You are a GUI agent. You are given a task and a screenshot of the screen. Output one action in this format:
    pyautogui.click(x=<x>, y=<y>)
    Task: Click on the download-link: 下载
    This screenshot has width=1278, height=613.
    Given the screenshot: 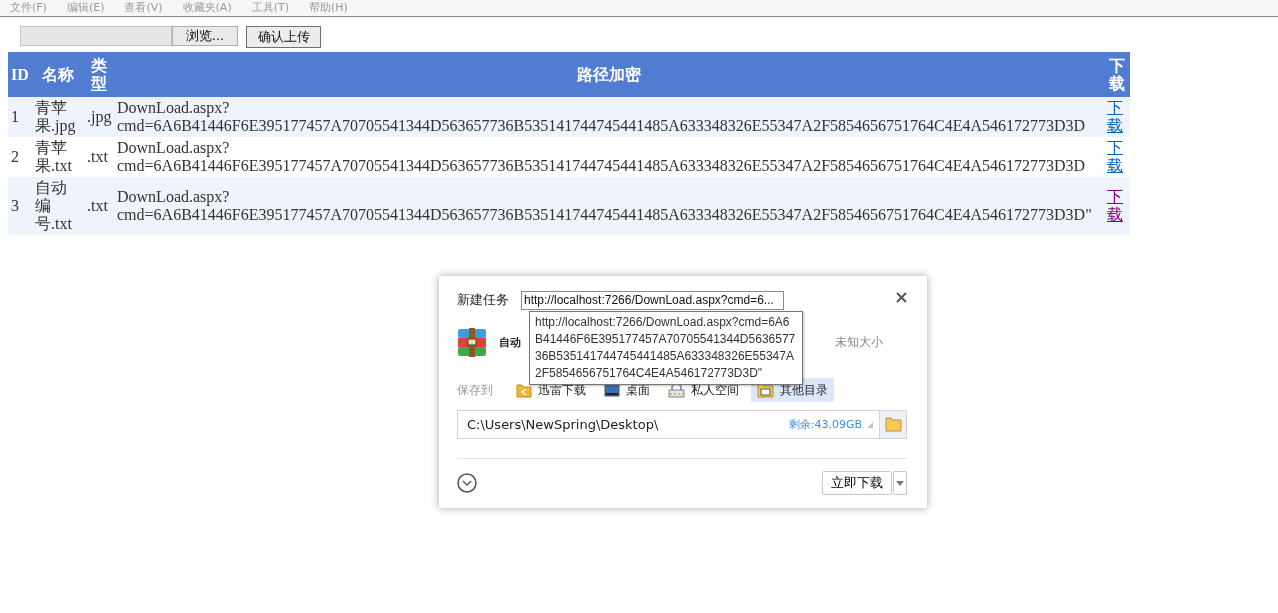 What is the action you would take?
    pyautogui.click(x=1117, y=157)
    